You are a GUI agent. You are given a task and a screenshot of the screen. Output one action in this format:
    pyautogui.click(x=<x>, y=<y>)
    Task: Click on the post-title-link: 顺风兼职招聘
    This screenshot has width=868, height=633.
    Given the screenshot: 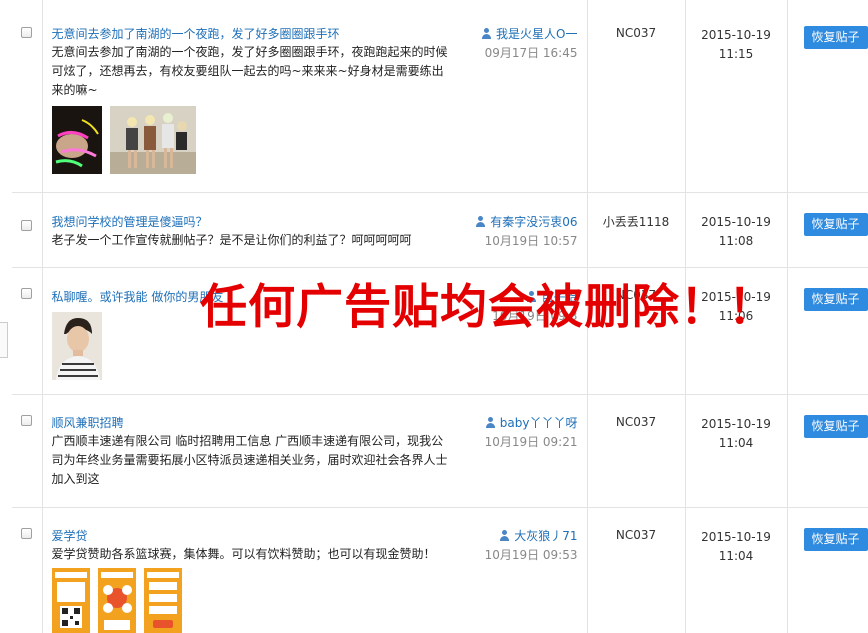 What is the action you would take?
    pyautogui.click(x=257, y=423)
    